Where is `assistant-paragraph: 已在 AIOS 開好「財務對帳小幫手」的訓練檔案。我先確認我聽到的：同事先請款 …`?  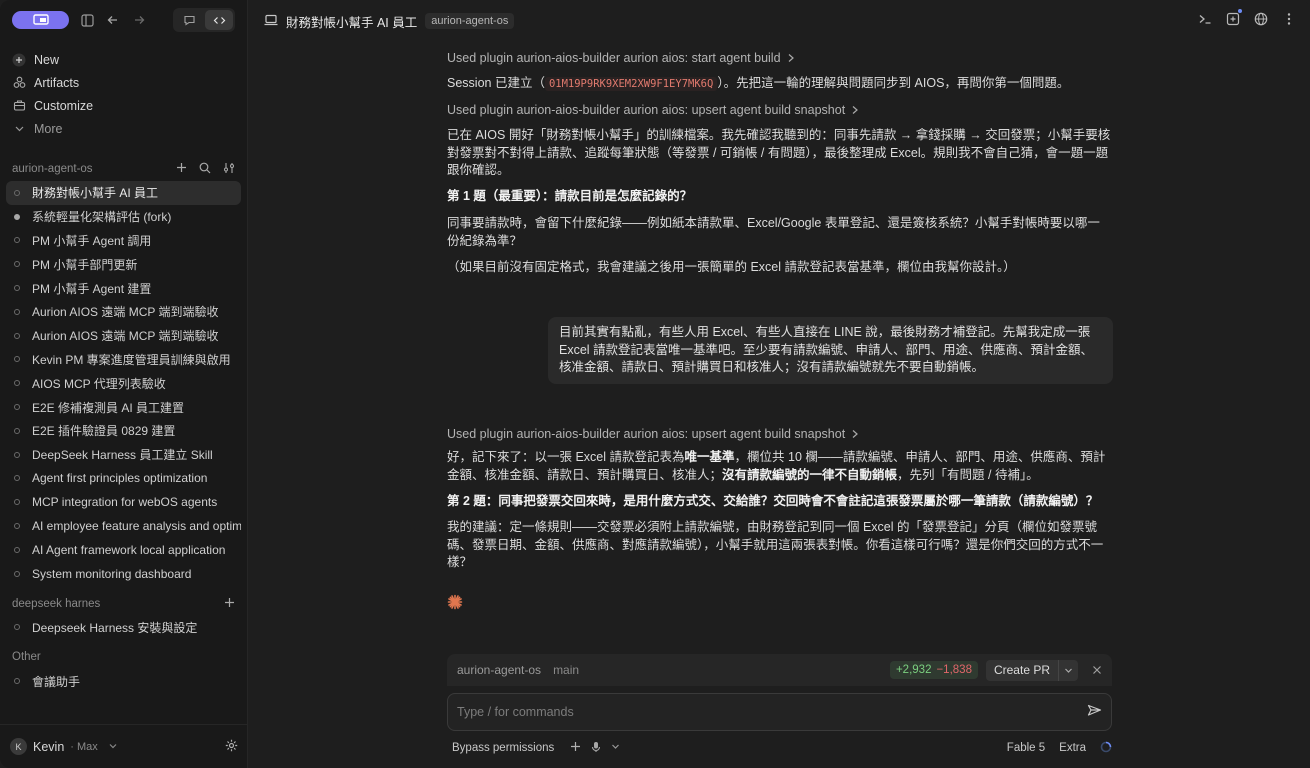
assistant-paragraph: 已在 AIOS 開好「財務對帳小幫手」的訓練檔案。我先確認我聽到的：同事先請款 … is located at coordinates (779, 152).